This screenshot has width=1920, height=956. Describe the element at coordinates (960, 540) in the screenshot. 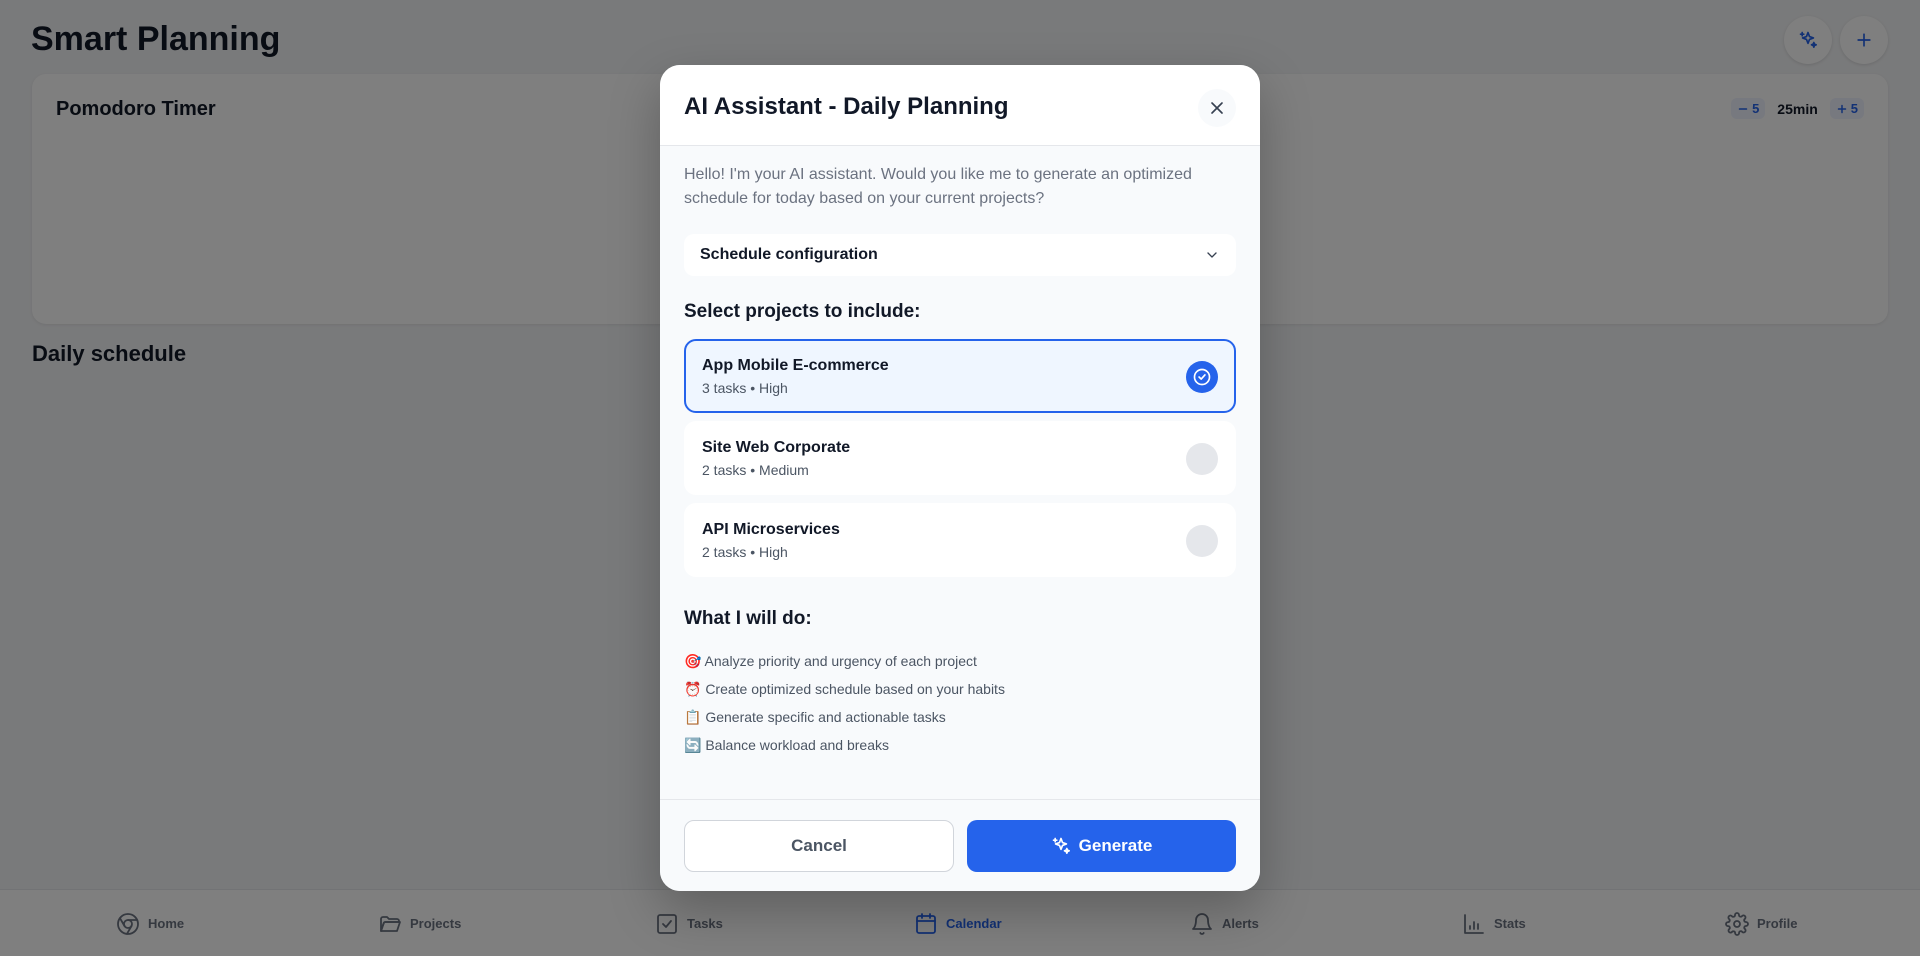

I see `project-option: API Microservices 2 tasks • High` at that location.